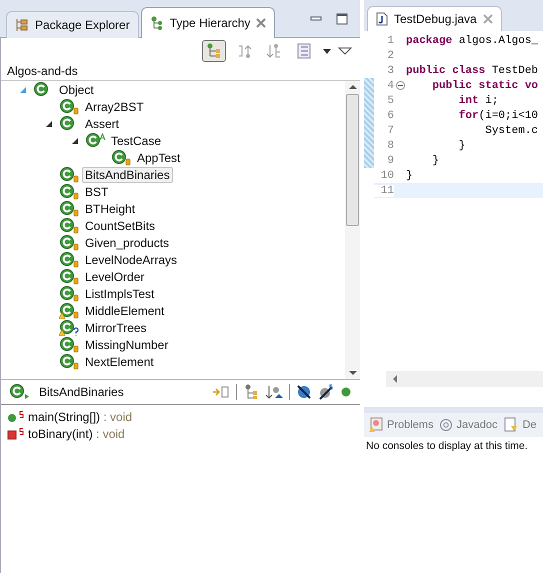 The width and height of the screenshot is (543, 573). Describe the element at coordinates (81, 392) in the screenshot. I see `type-name: BitsAndBinaries` at that location.